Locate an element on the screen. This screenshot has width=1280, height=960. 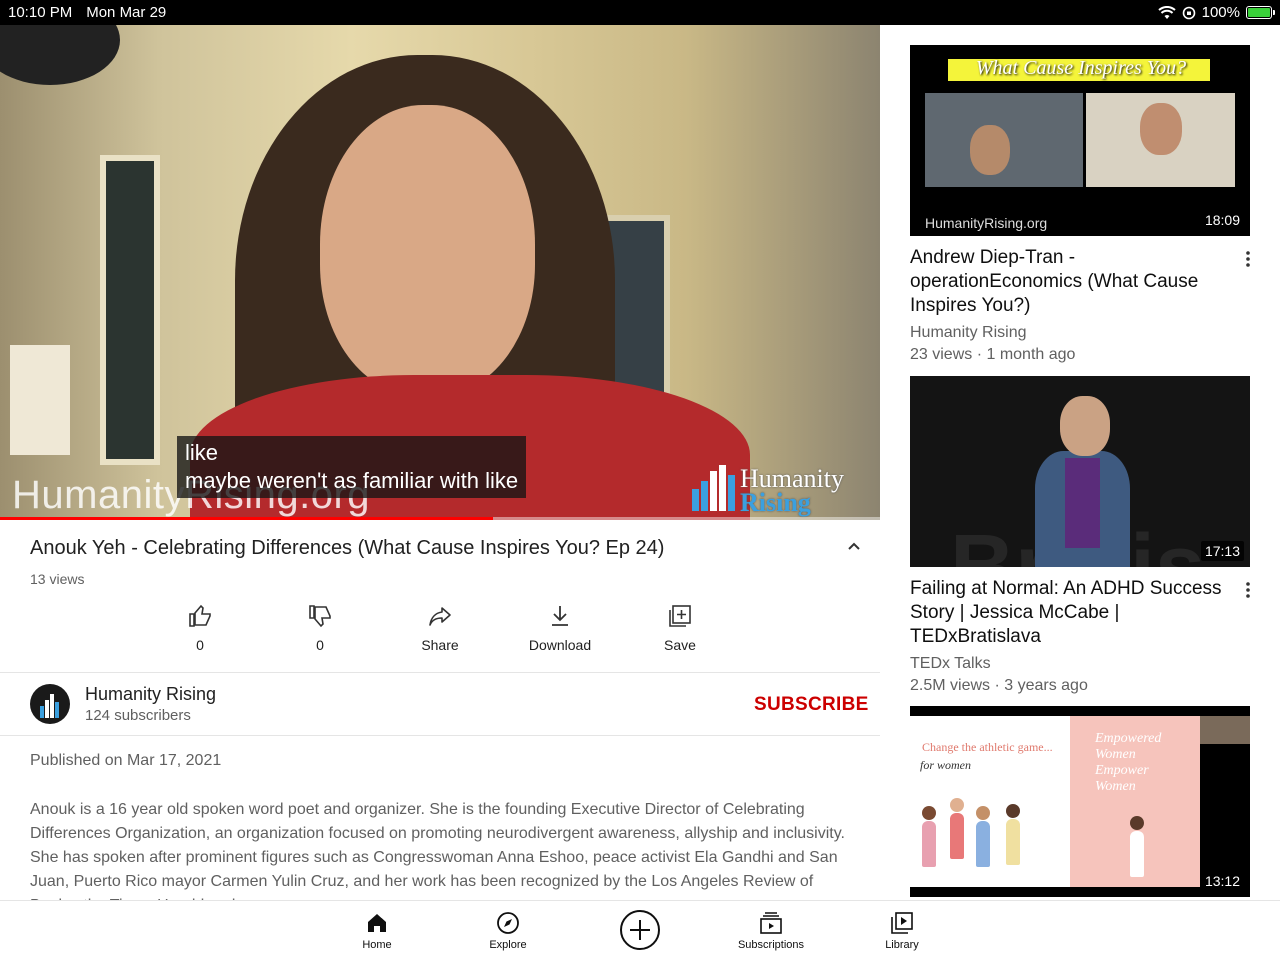
thumbnail-text: for women is located at coordinates (945, 765).